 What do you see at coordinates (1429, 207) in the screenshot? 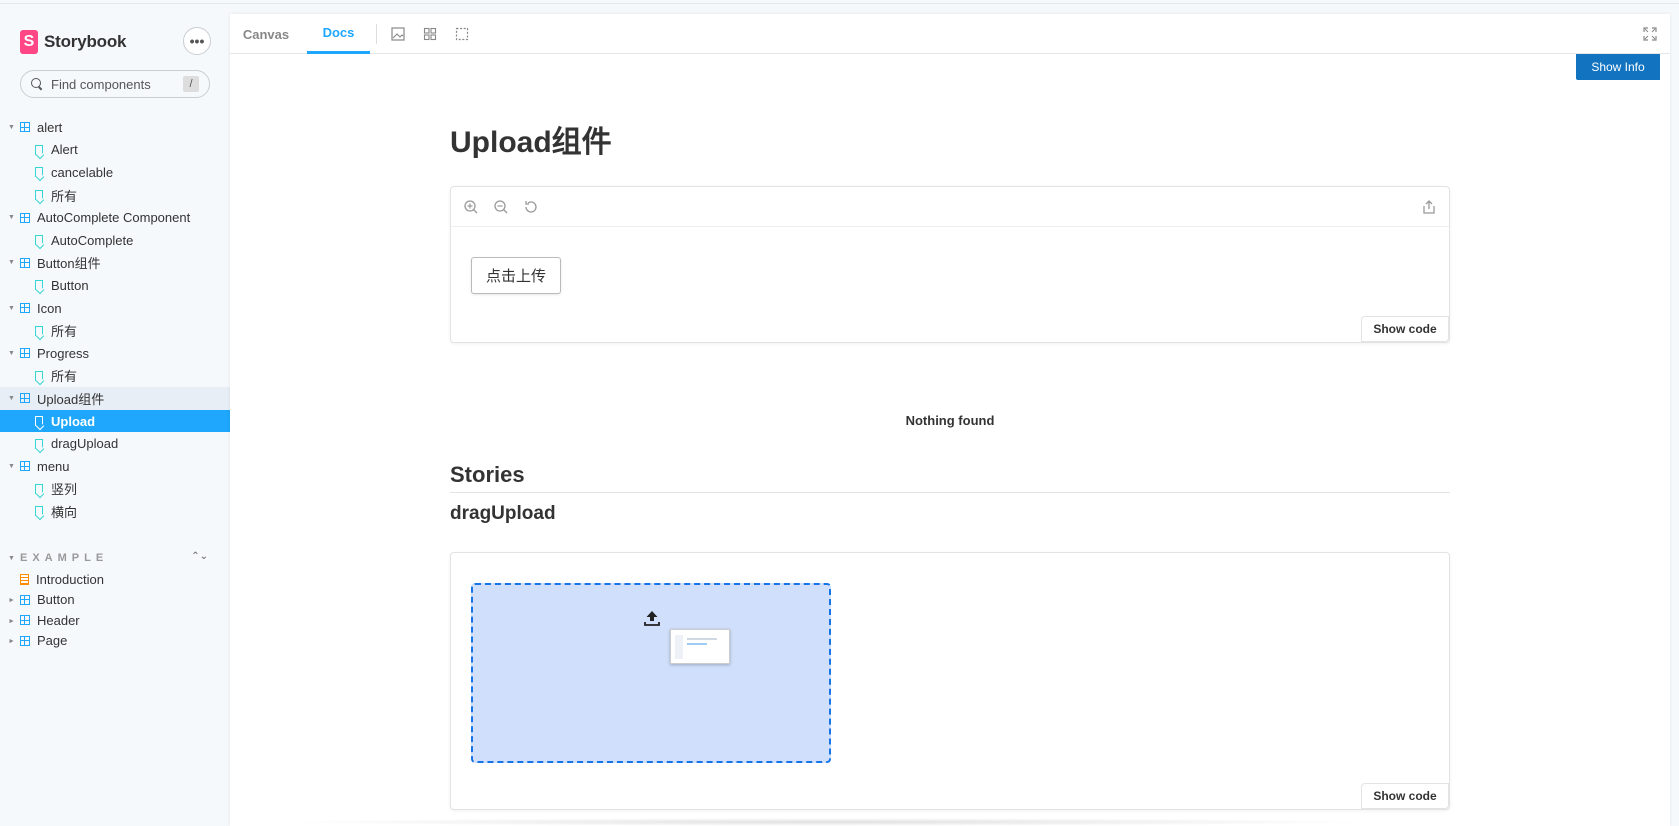
I see `share-icon` at bounding box center [1429, 207].